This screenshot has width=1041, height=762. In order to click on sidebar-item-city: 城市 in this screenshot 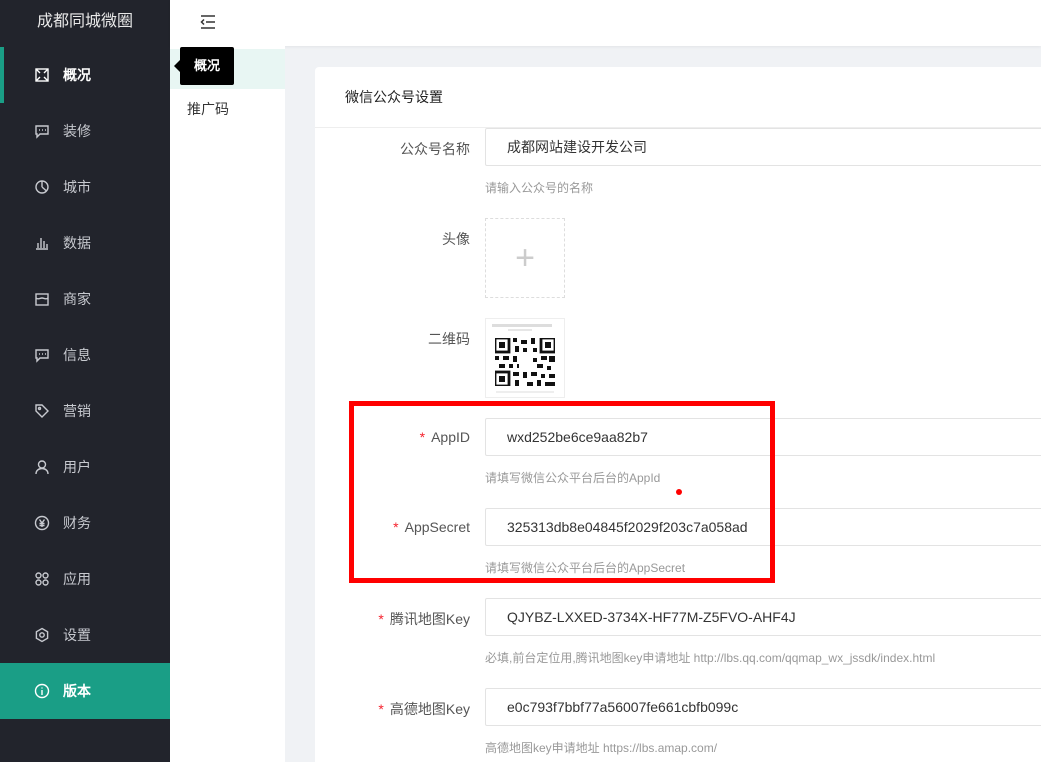, I will do `click(85, 187)`.